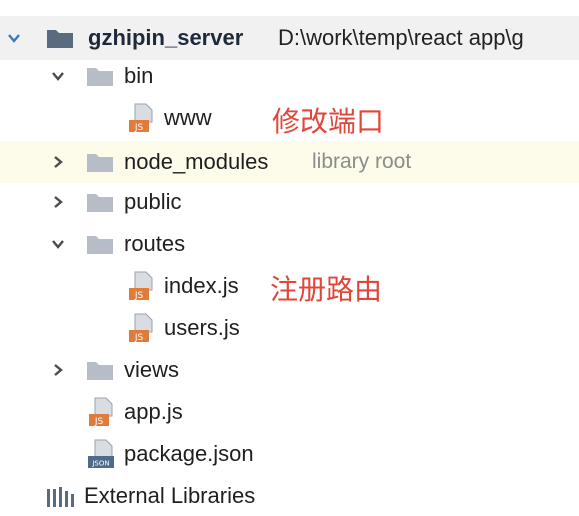 Image resolution: width=579 pixels, height=516 pixels. I want to click on tree-row-www: JS www 修改端口, so click(289, 118).